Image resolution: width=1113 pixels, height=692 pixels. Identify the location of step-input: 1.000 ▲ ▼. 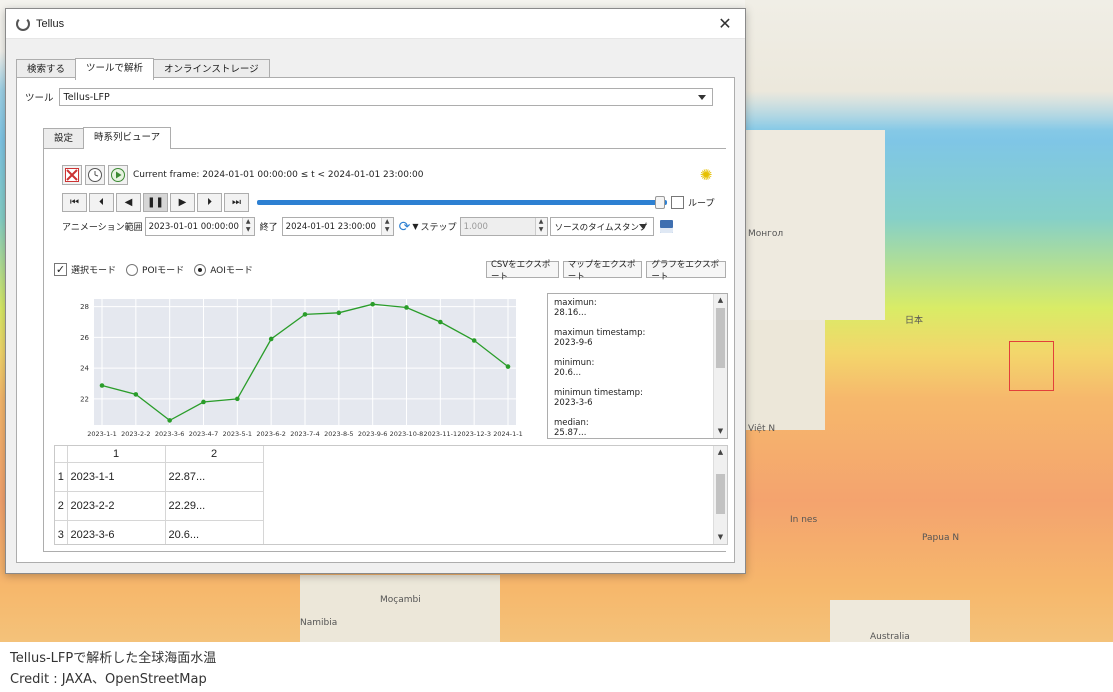
(503, 226).